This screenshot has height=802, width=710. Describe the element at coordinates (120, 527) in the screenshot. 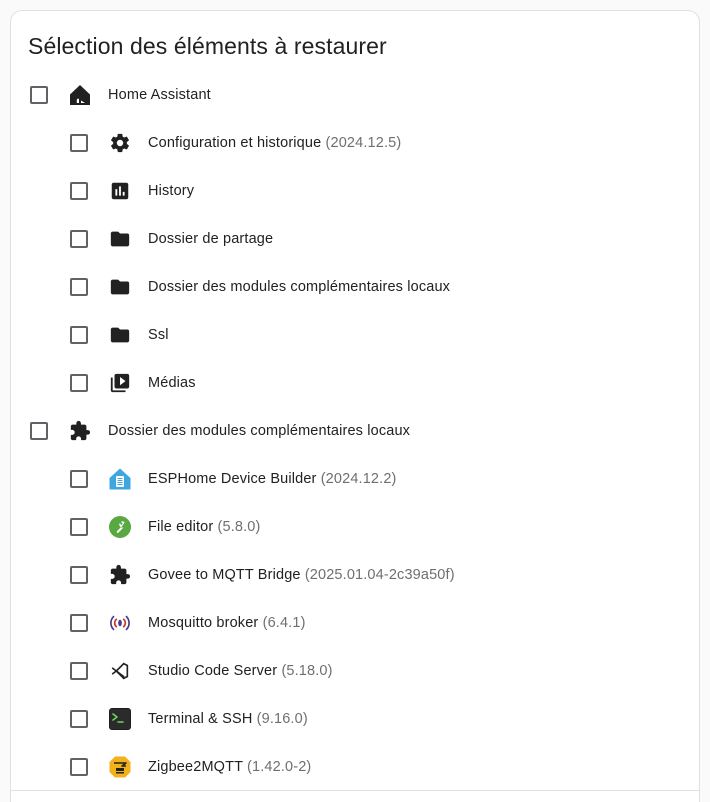

I see `wrench-icon` at that location.